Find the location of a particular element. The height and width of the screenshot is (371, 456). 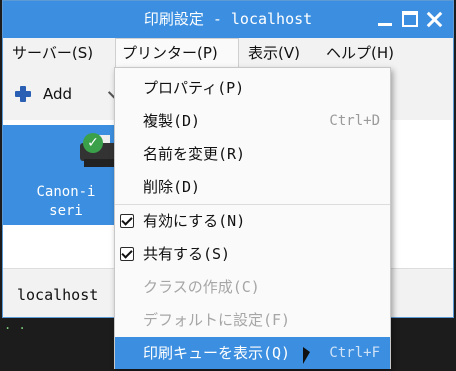

menu-item-share: 共有する(S) is located at coordinates (252, 254).